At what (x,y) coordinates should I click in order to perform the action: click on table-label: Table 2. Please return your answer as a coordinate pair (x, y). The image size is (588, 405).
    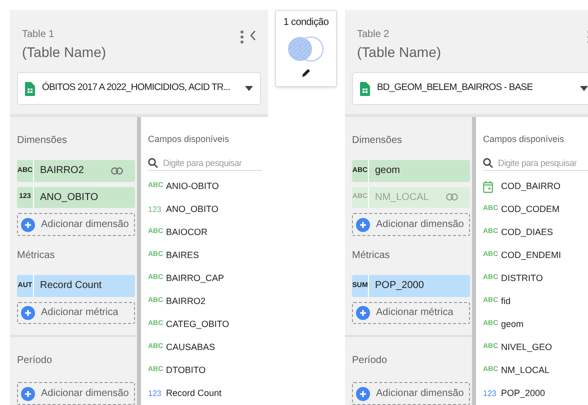
    Looking at the image, I should click on (373, 35).